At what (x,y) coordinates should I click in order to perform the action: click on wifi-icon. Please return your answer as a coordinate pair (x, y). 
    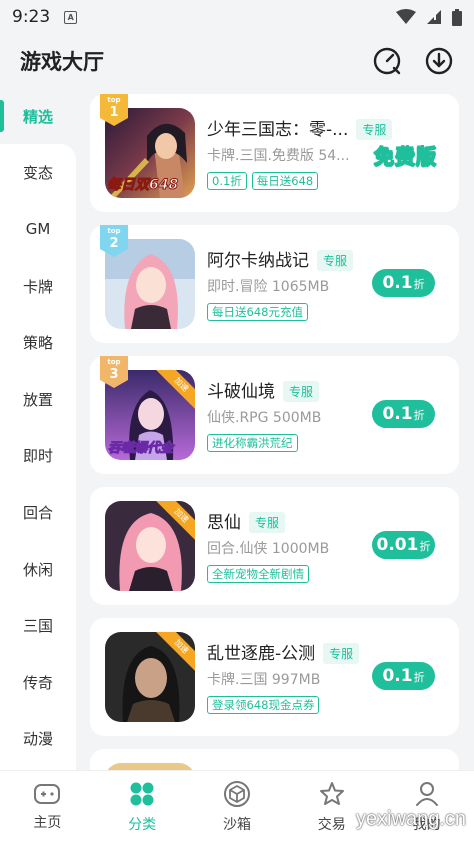
    Looking at the image, I should click on (406, 16).